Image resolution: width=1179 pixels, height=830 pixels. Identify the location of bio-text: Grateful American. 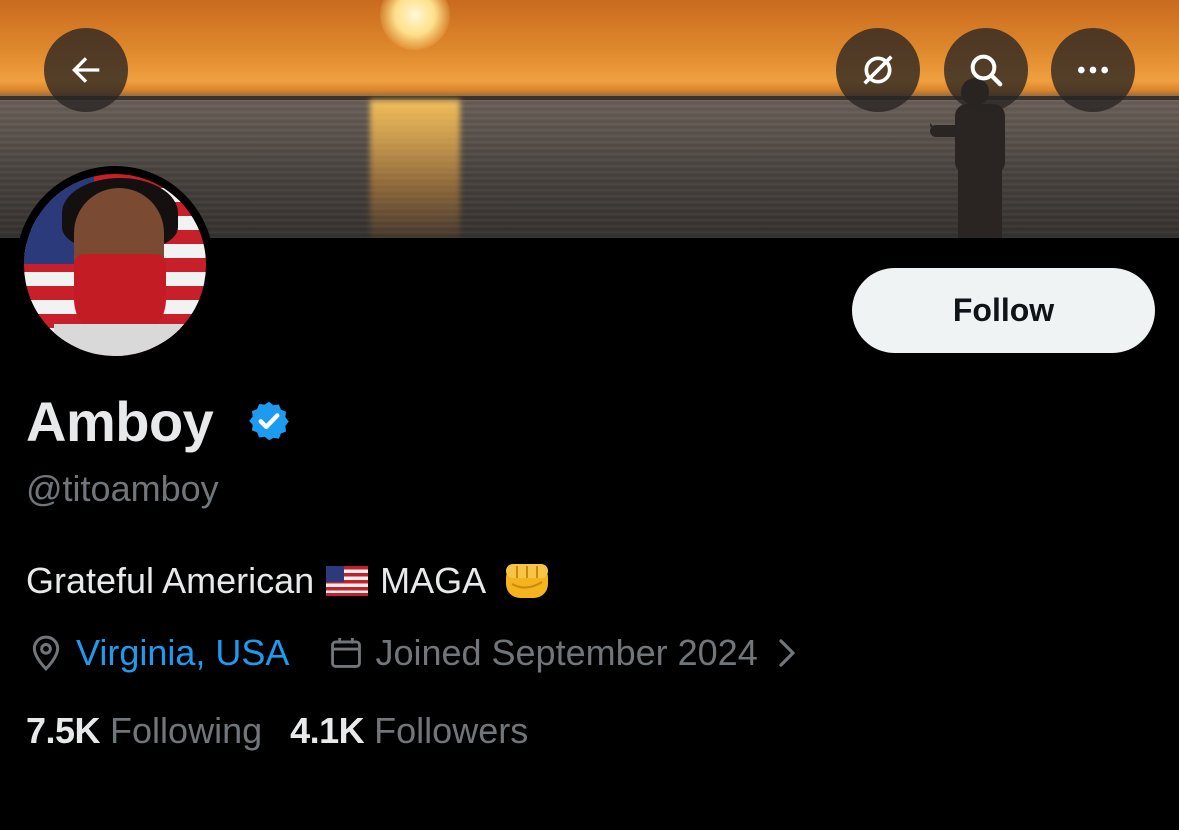
(170, 580).